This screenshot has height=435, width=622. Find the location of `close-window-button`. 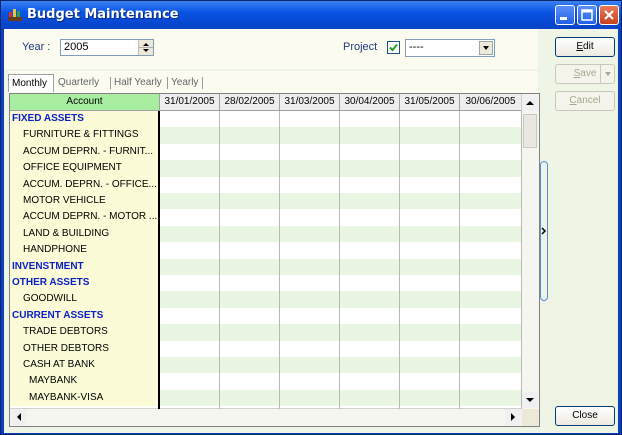

close-window-button is located at coordinates (609, 15).